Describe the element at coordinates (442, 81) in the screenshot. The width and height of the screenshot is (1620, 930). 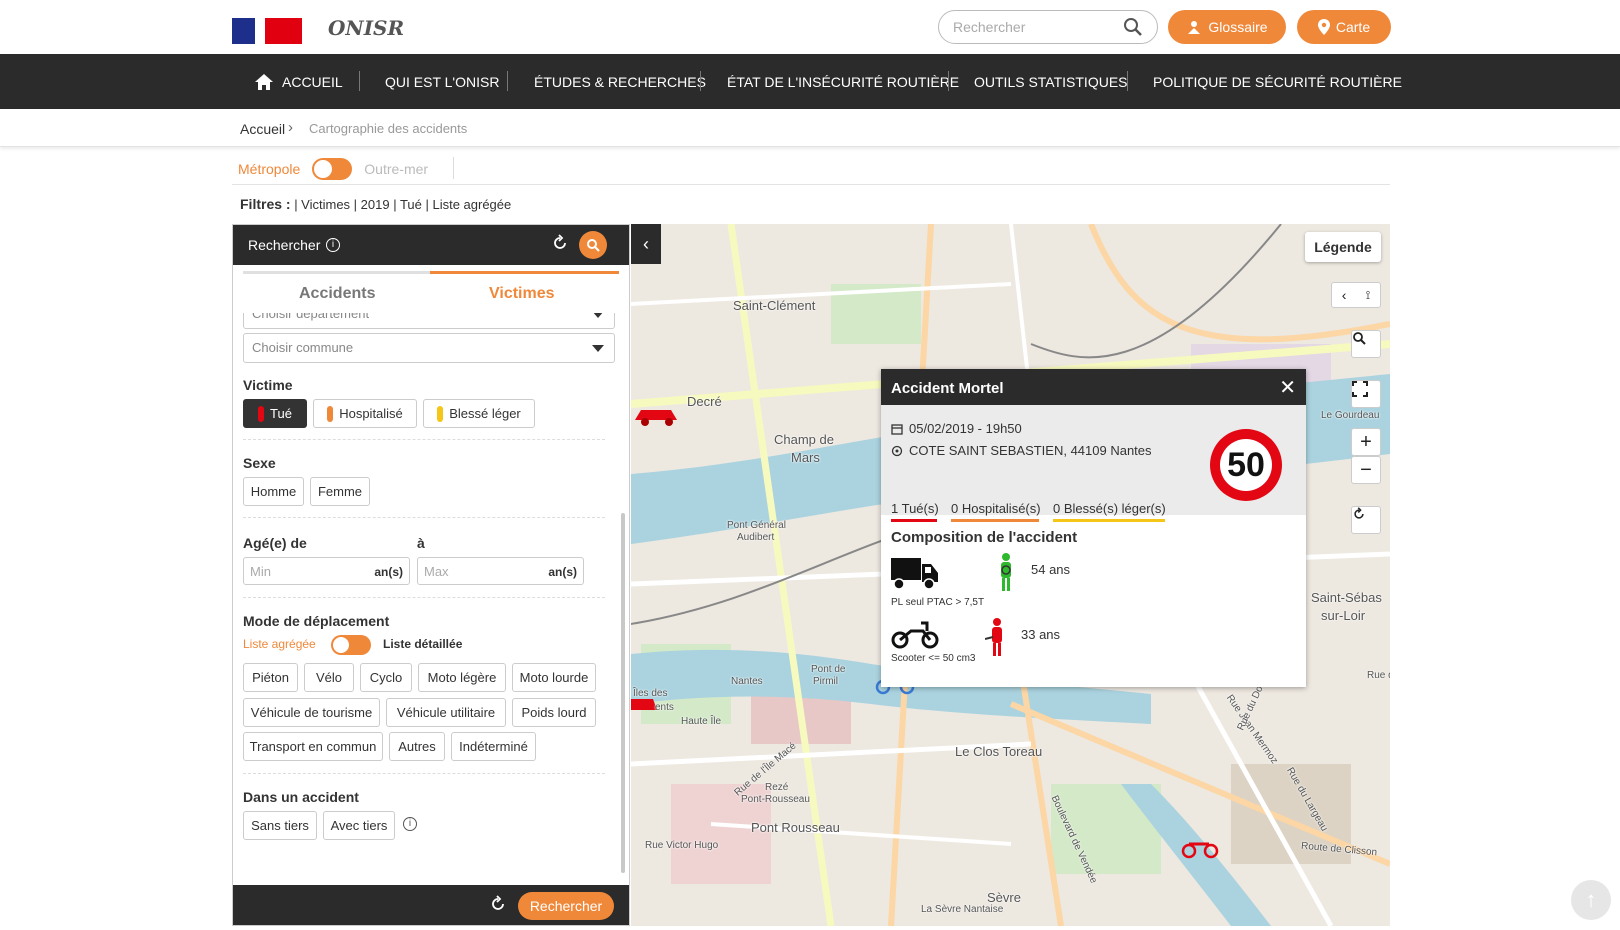
I see `nav-qui-est-onisr: QUI EST L'ONISR` at that location.